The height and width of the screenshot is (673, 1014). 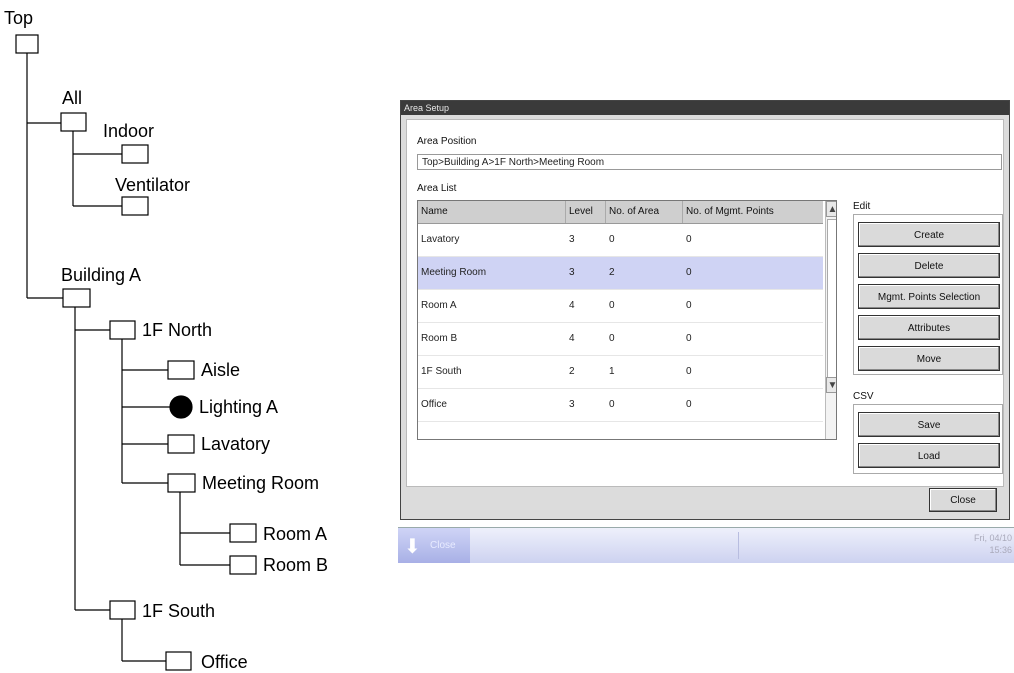 I want to click on tree-label-1f-north: 1F North, so click(x=177, y=330).